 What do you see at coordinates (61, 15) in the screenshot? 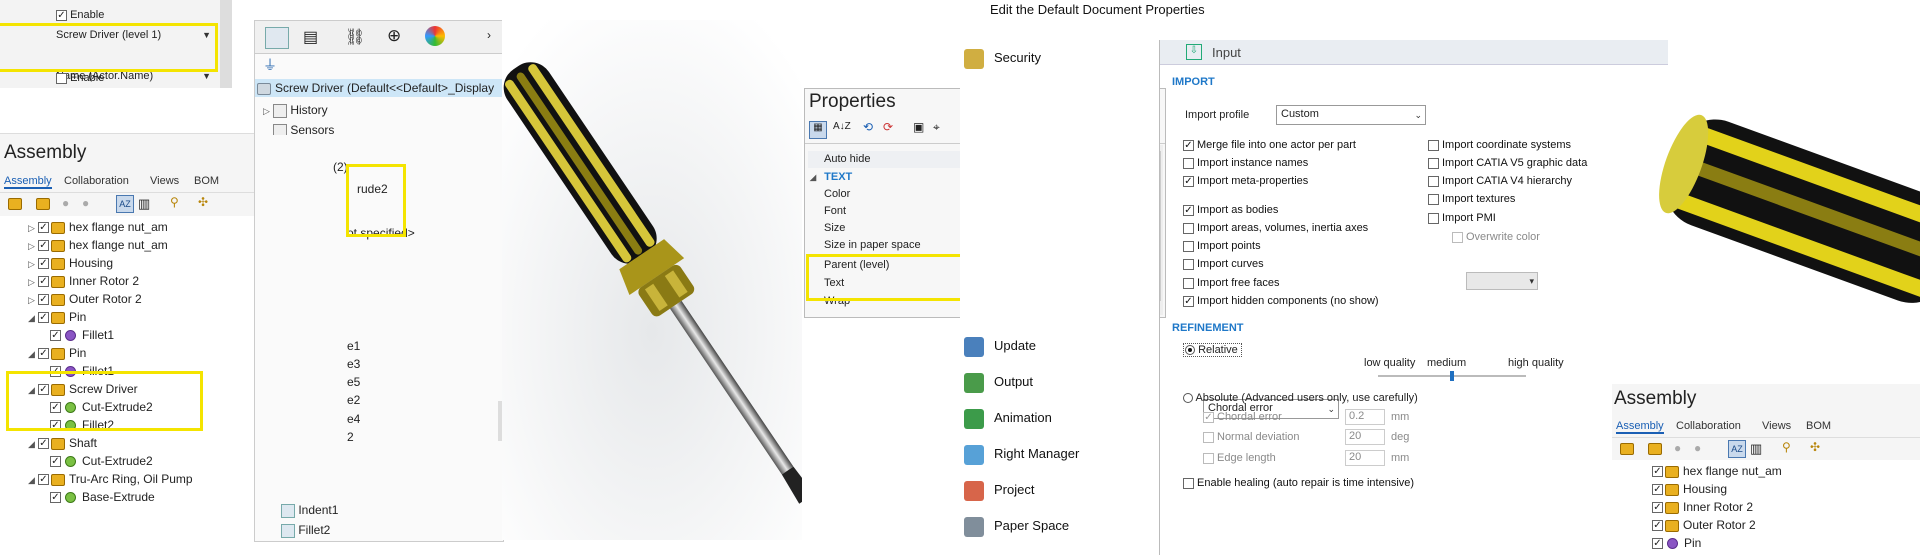
I see `enable-checkbox: ✓` at bounding box center [61, 15].